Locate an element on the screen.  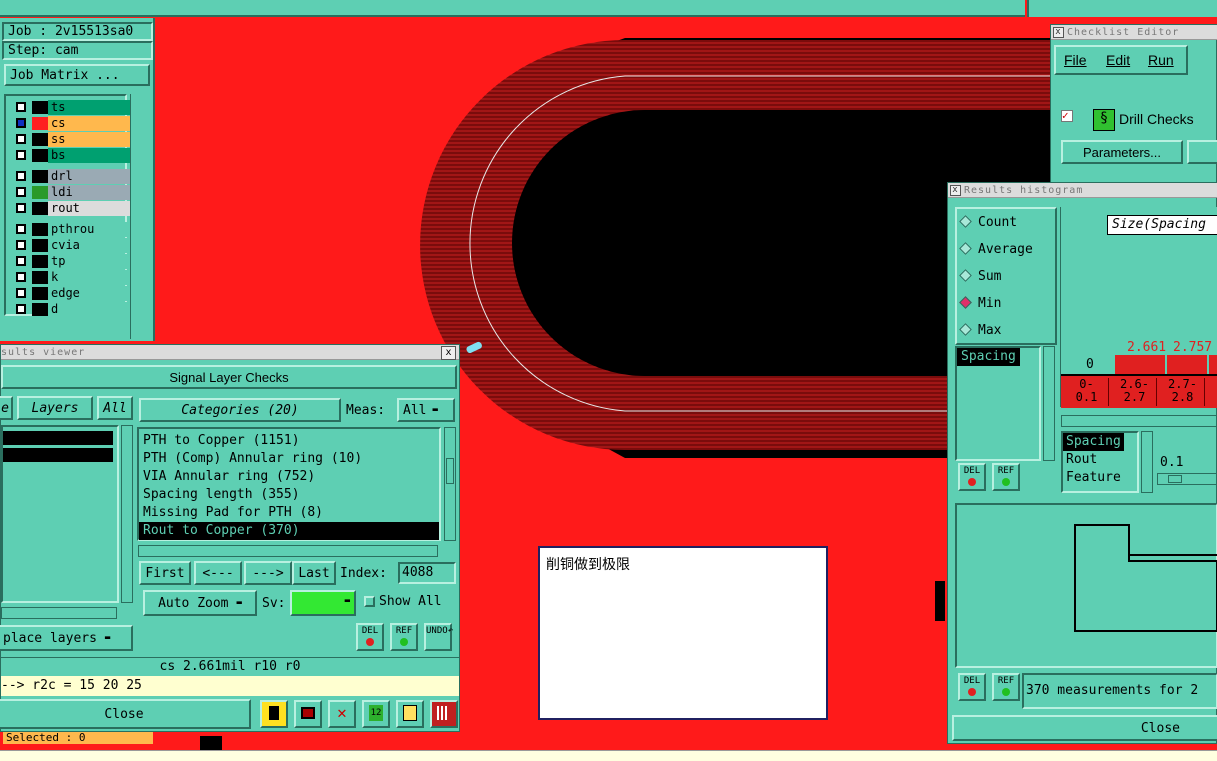
category-item: Missing Pad for PTH (8) is located at coordinates (289, 513).